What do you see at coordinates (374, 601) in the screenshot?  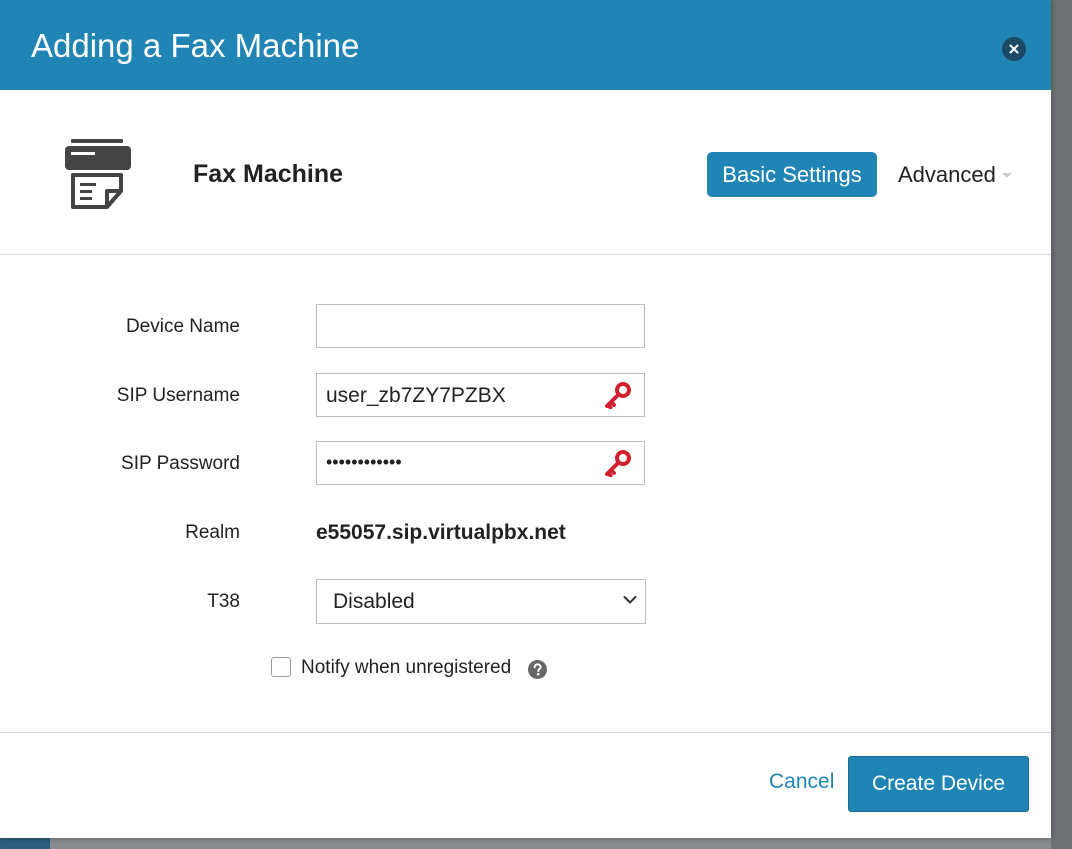 I see `t38-selected-value: Disabled` at bounding box center [374, 601].